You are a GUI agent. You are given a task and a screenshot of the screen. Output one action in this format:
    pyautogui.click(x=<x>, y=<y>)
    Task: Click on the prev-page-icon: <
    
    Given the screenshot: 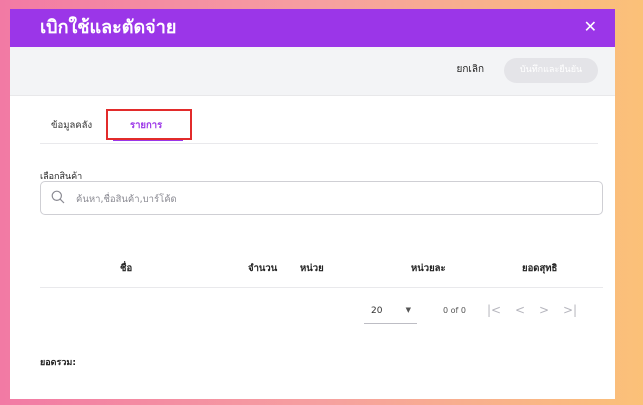 What is the action you would take?
    pyautogui.click(x=520, y=310)
    